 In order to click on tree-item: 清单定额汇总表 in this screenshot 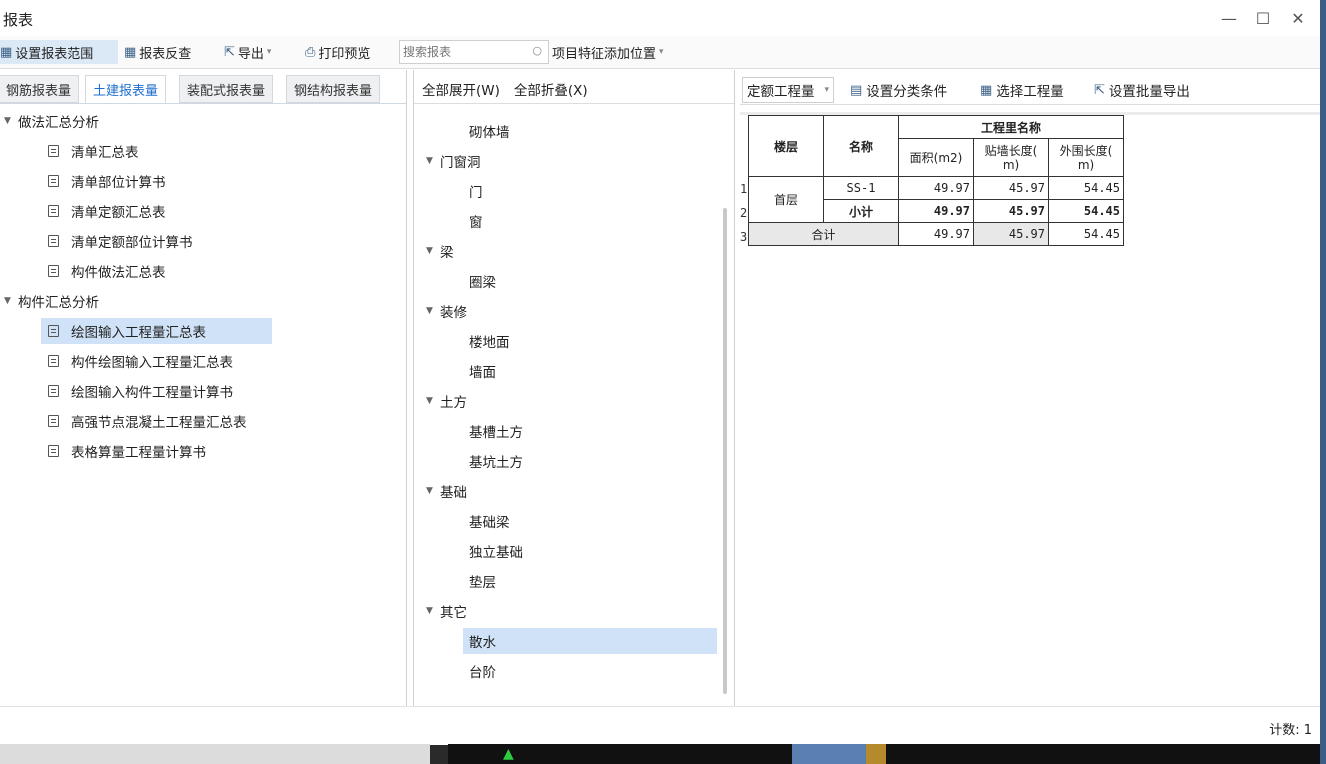, I will do `click(107, 211)`.